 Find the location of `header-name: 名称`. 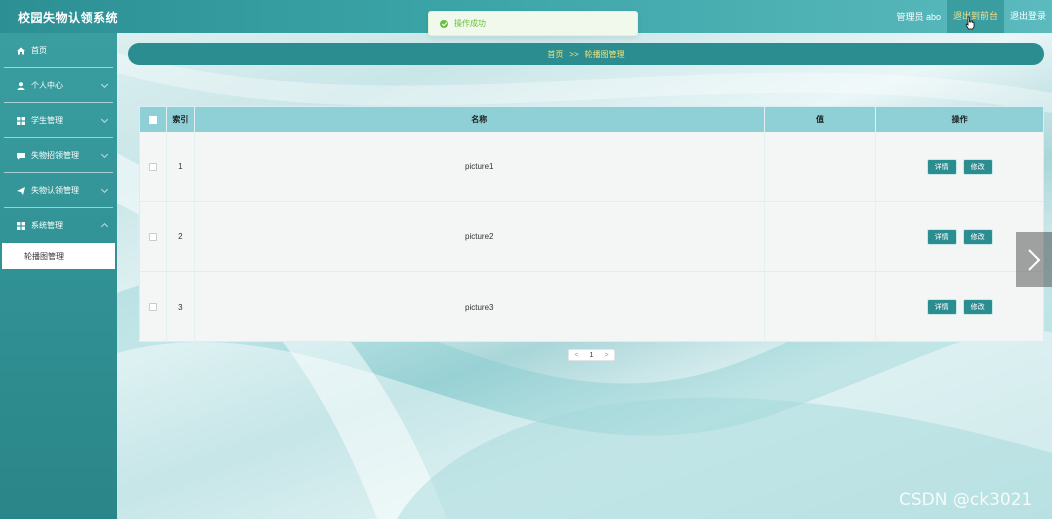

header-name: 名称 is located at coordinates (480, 119).